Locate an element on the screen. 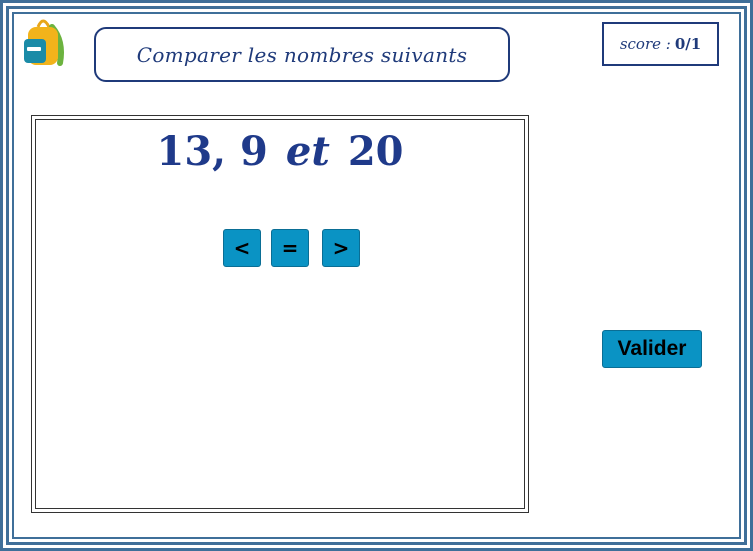  score-box: score : 0/1 is located at coordinates (660, 44).